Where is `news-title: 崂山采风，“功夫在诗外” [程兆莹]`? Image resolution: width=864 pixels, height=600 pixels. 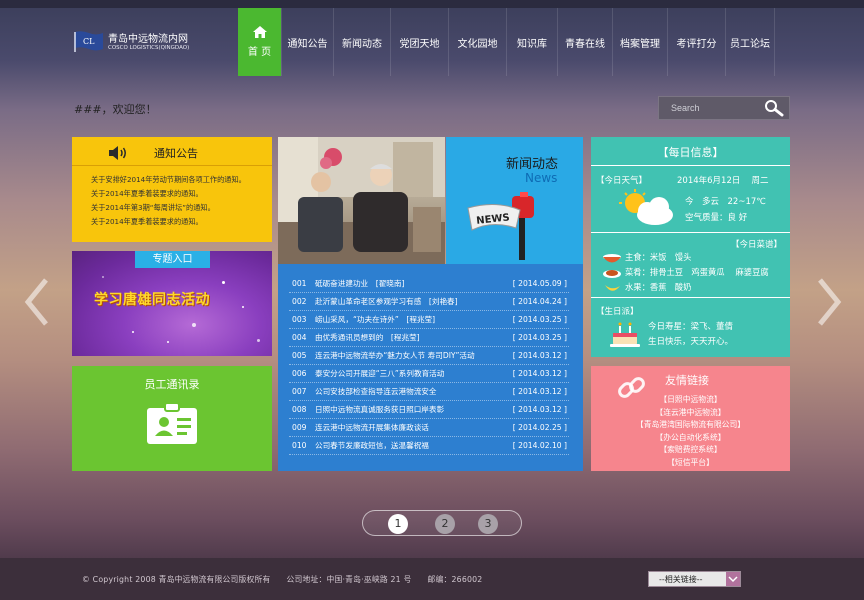
news-title: 崂山采风，“功夫在诗外” [程兆莹] is located at coordinates (375, 319).